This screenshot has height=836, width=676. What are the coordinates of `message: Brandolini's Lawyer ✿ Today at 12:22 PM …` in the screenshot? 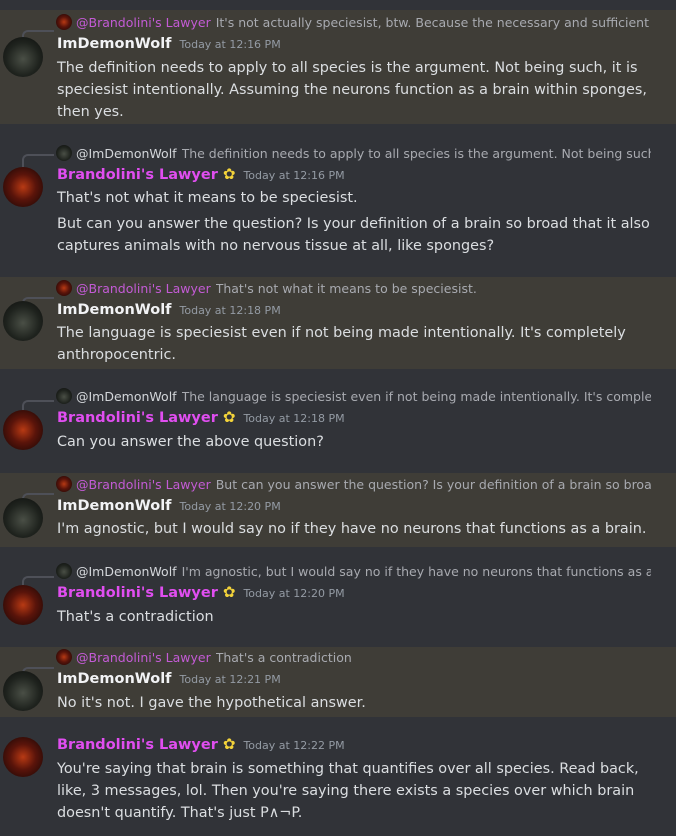 It's located at (338, 777).